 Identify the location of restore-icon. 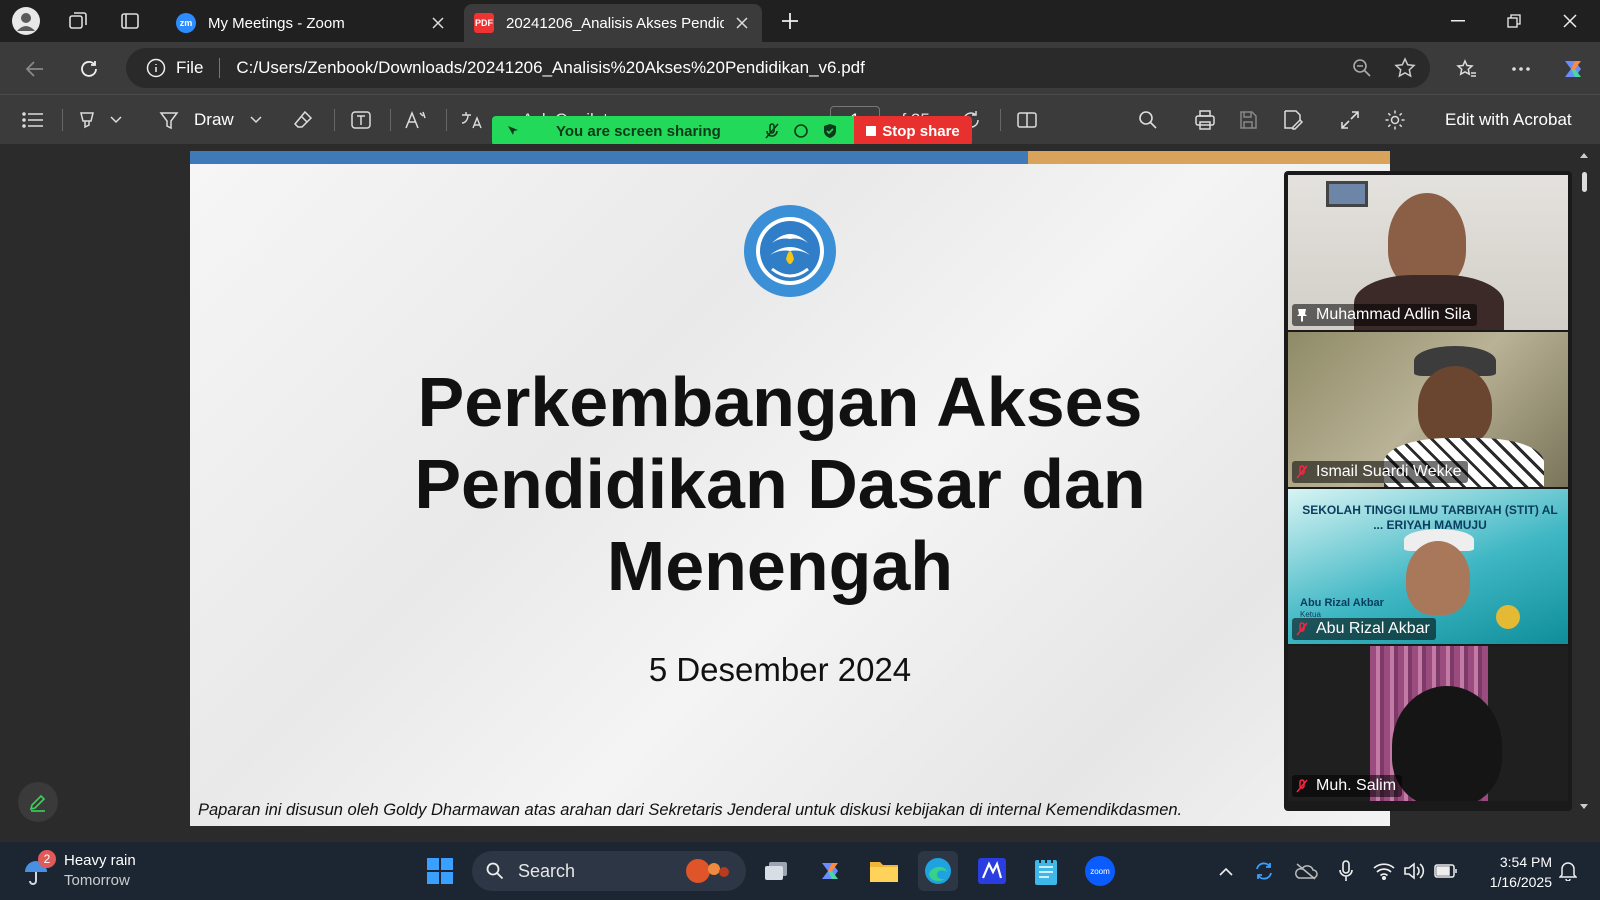
(1514, 21).